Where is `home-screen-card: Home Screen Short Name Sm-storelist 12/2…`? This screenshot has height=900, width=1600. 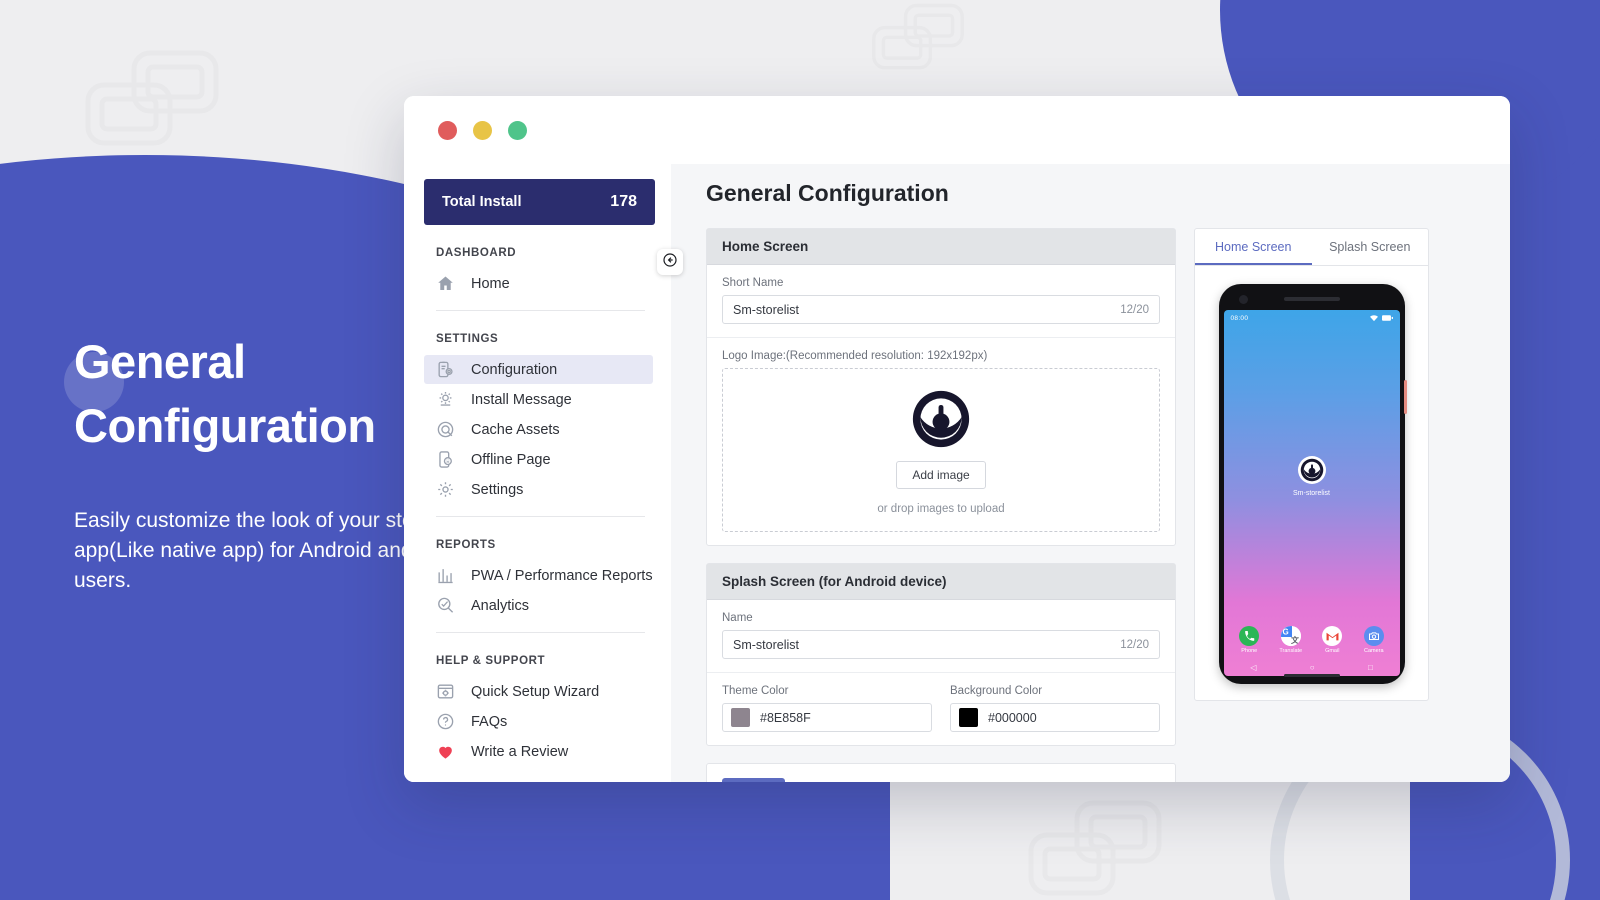
home-screen-card: Home Screen Short Name Sm-storelist 12/2… is located at coordinates (941, 387).